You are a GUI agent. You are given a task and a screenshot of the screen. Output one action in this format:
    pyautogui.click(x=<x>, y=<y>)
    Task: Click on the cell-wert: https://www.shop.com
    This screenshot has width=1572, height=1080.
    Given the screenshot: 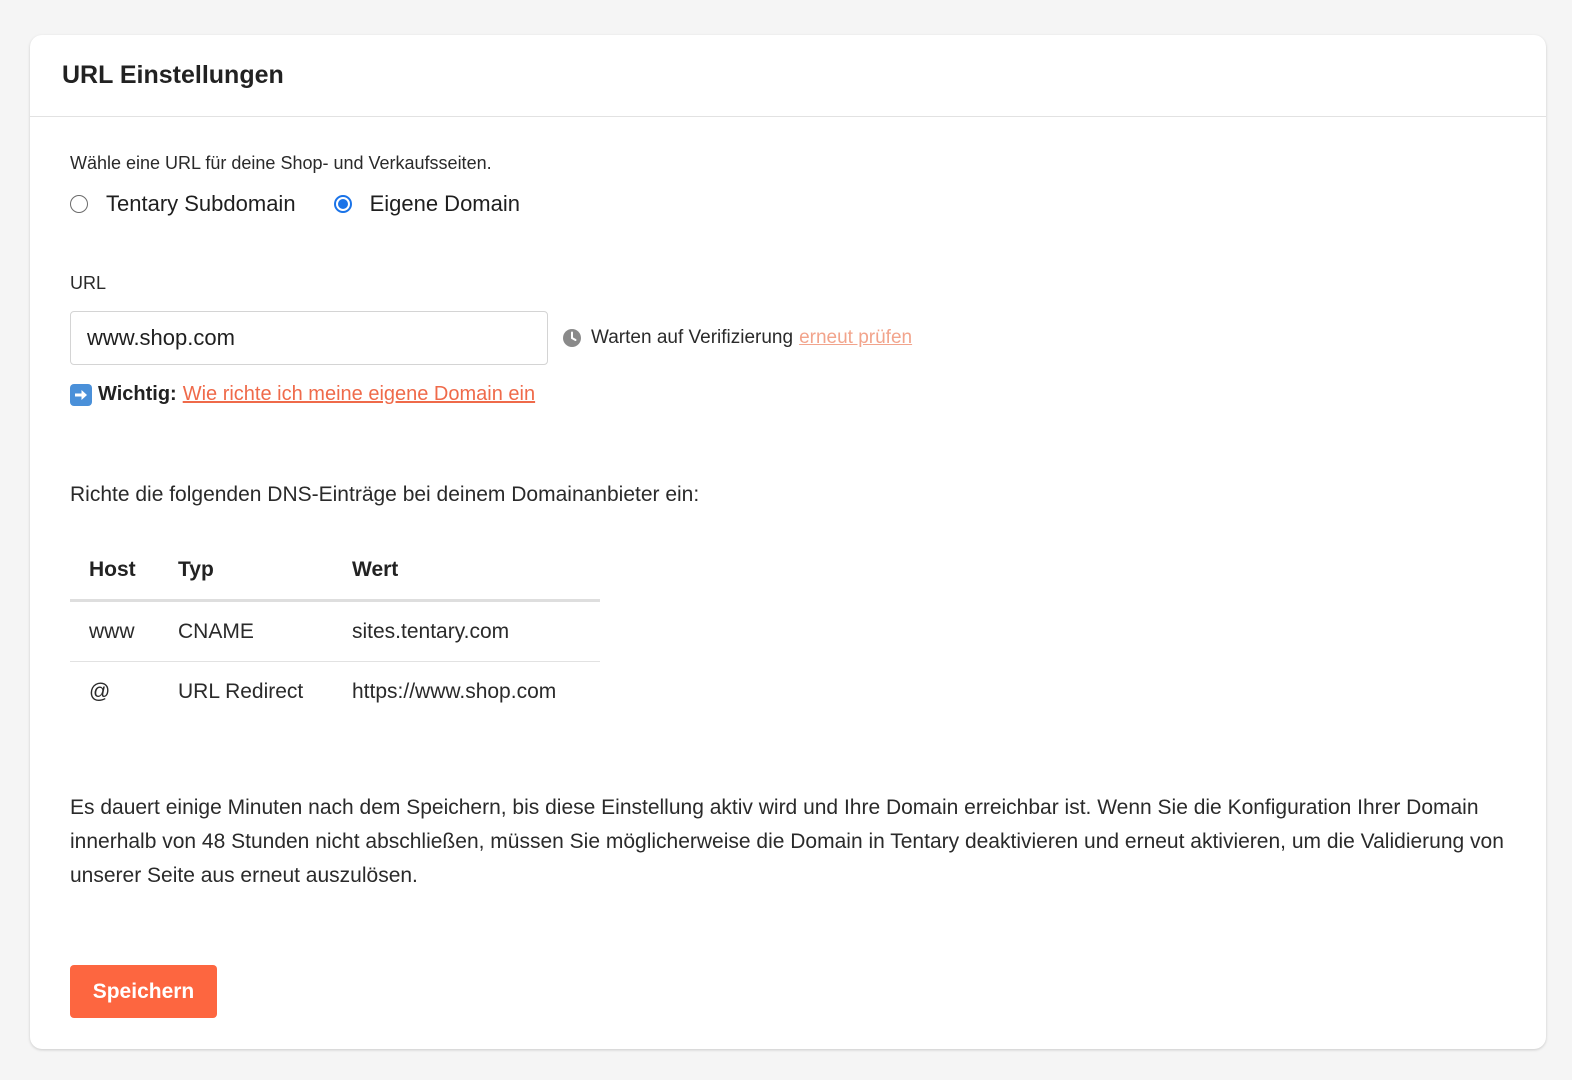 What is the action you would take?
    pyautogui.click(x=454, y=691)
    